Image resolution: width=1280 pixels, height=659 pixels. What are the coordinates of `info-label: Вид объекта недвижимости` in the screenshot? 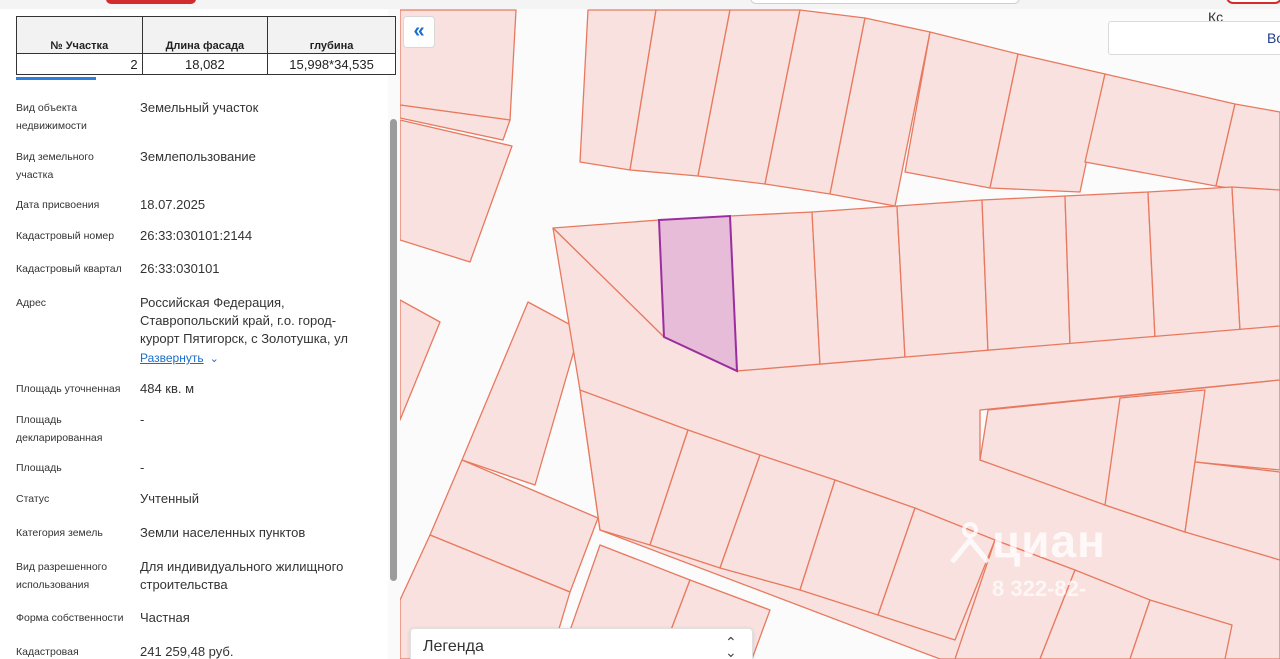 It's located at (51, 117).